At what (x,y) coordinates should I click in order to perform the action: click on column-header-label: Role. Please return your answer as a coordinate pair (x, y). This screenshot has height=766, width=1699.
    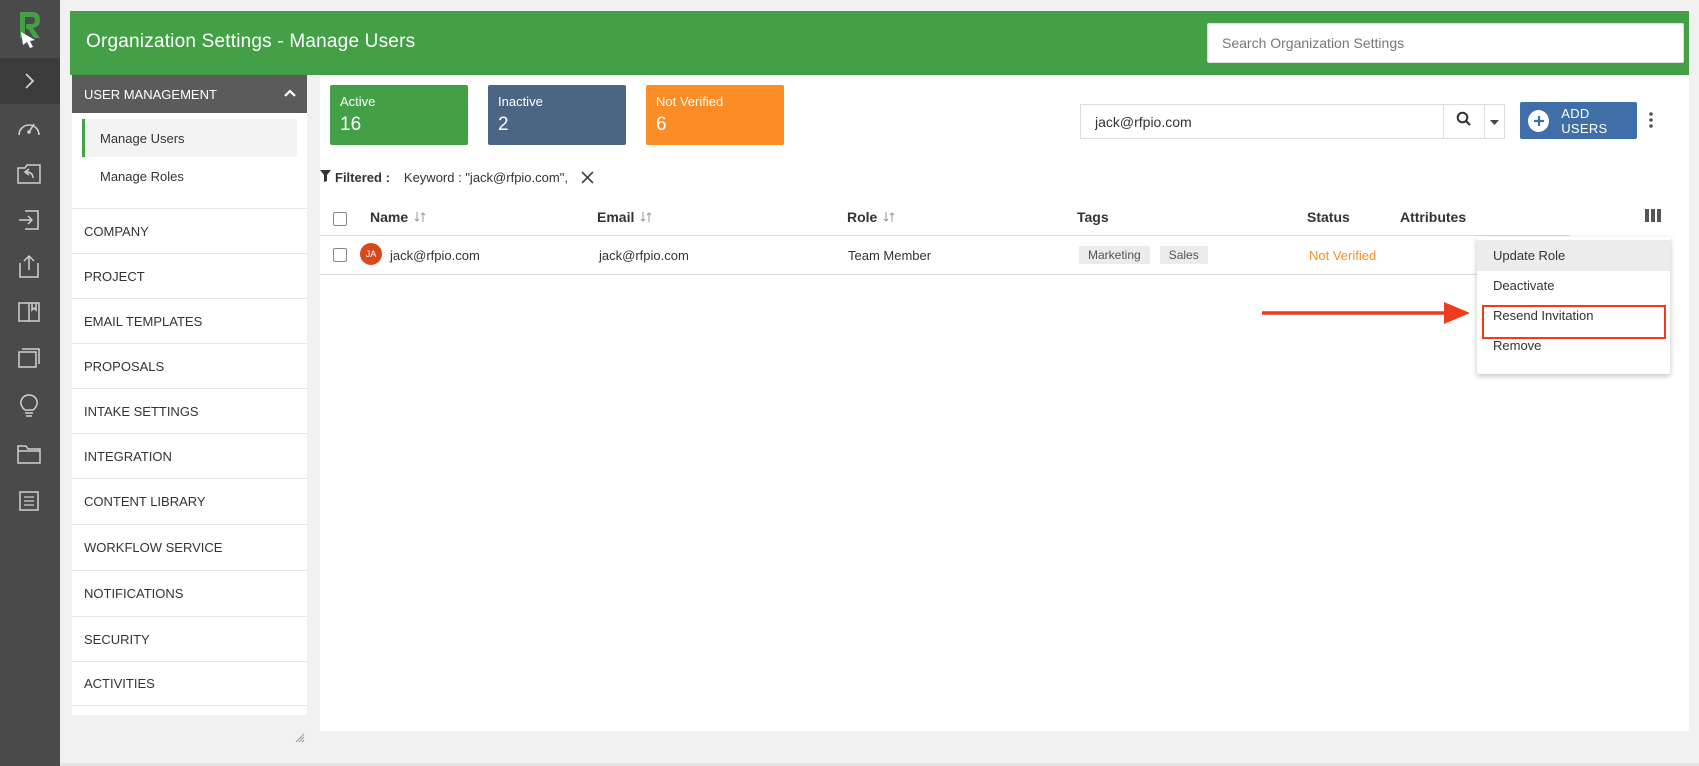
    Looking at the image, I should click on (862, 217).